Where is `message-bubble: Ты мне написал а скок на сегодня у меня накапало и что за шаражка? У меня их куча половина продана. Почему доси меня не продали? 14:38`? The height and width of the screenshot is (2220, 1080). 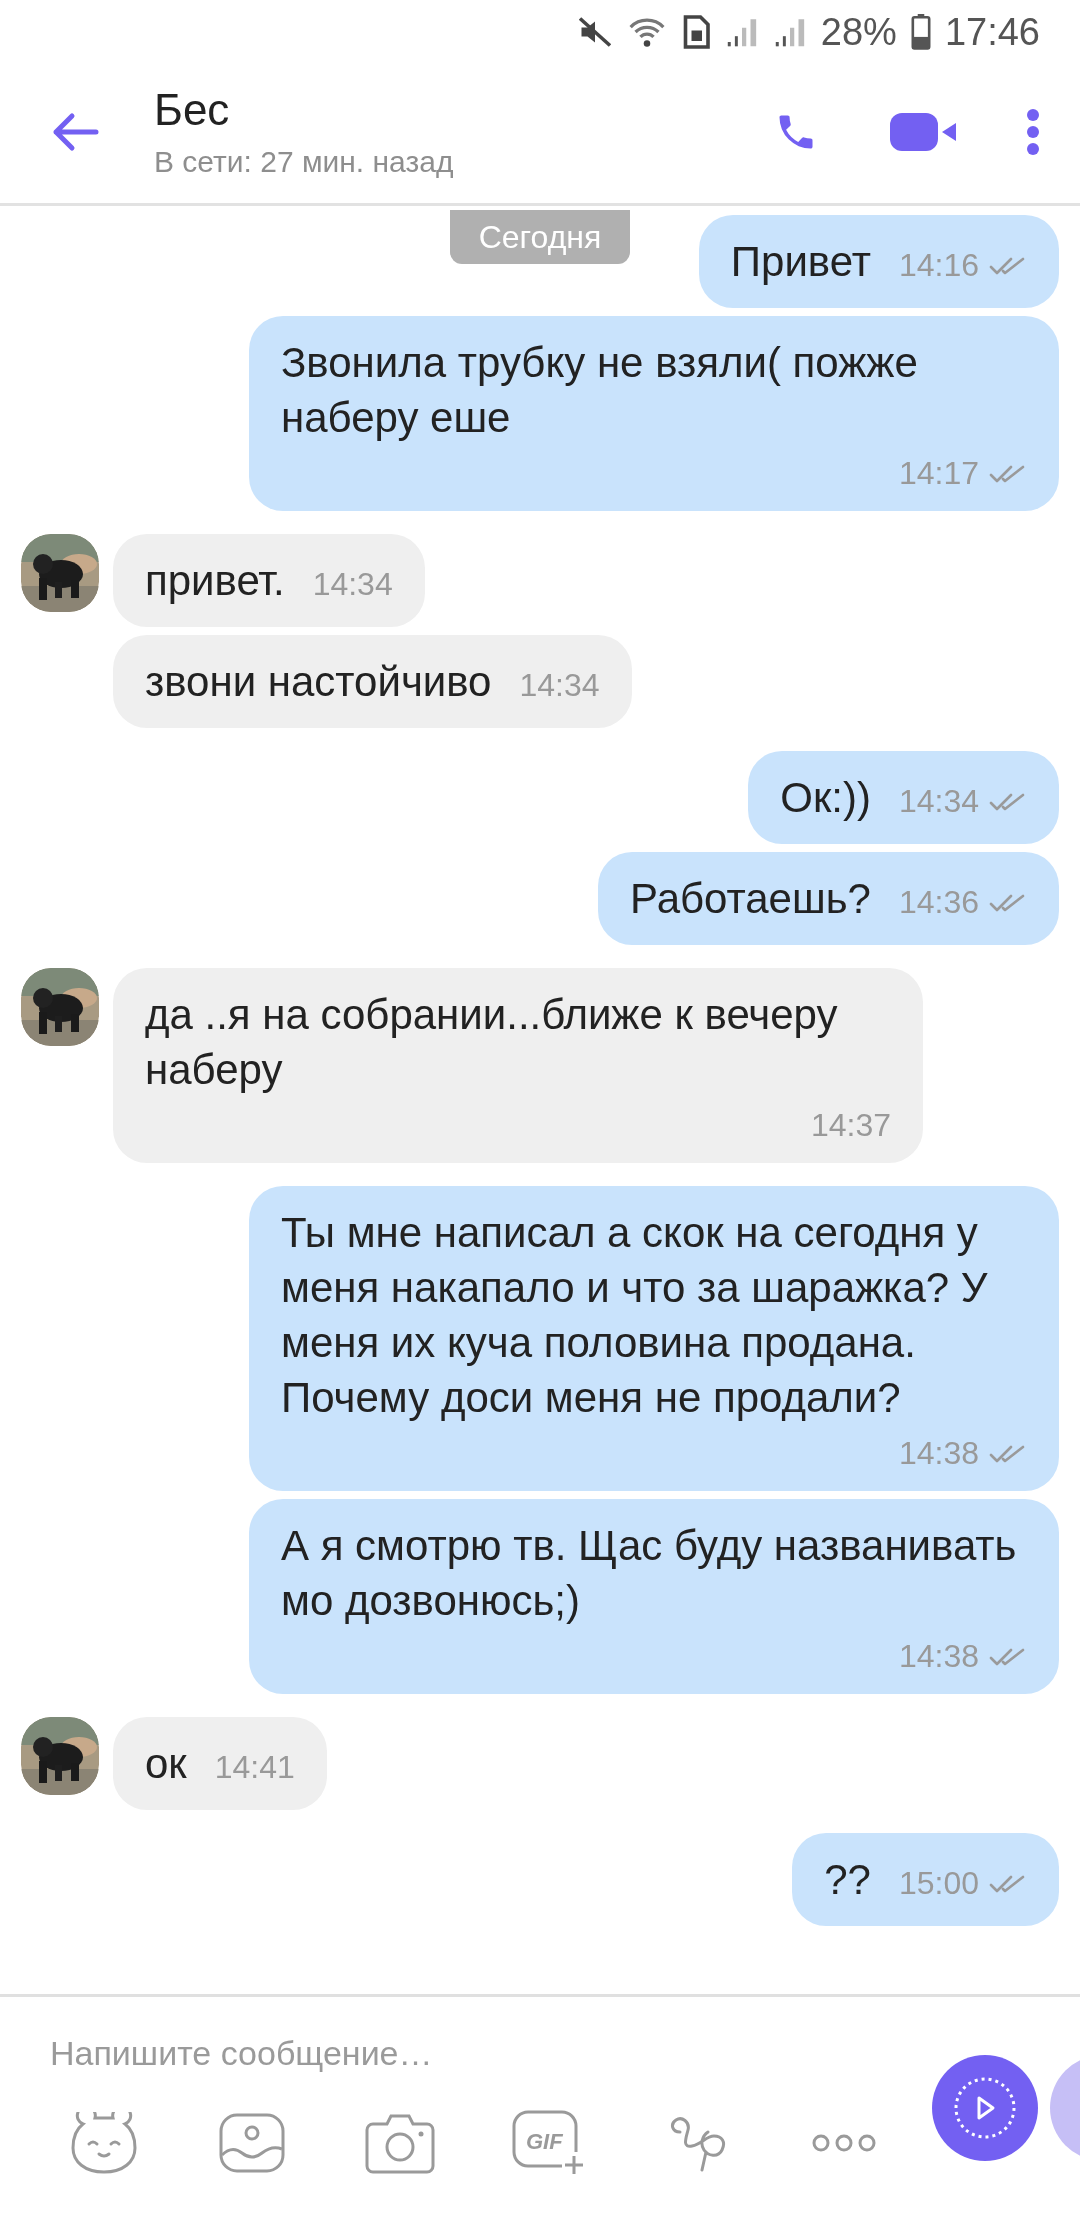
message-bubble: Ты мне написал а скок на сегодня у меня накапало и что за шаражка? У меня их куча половина продана. Почему доси меня не продали? 14:38 is located at coordinates (654, 1338).